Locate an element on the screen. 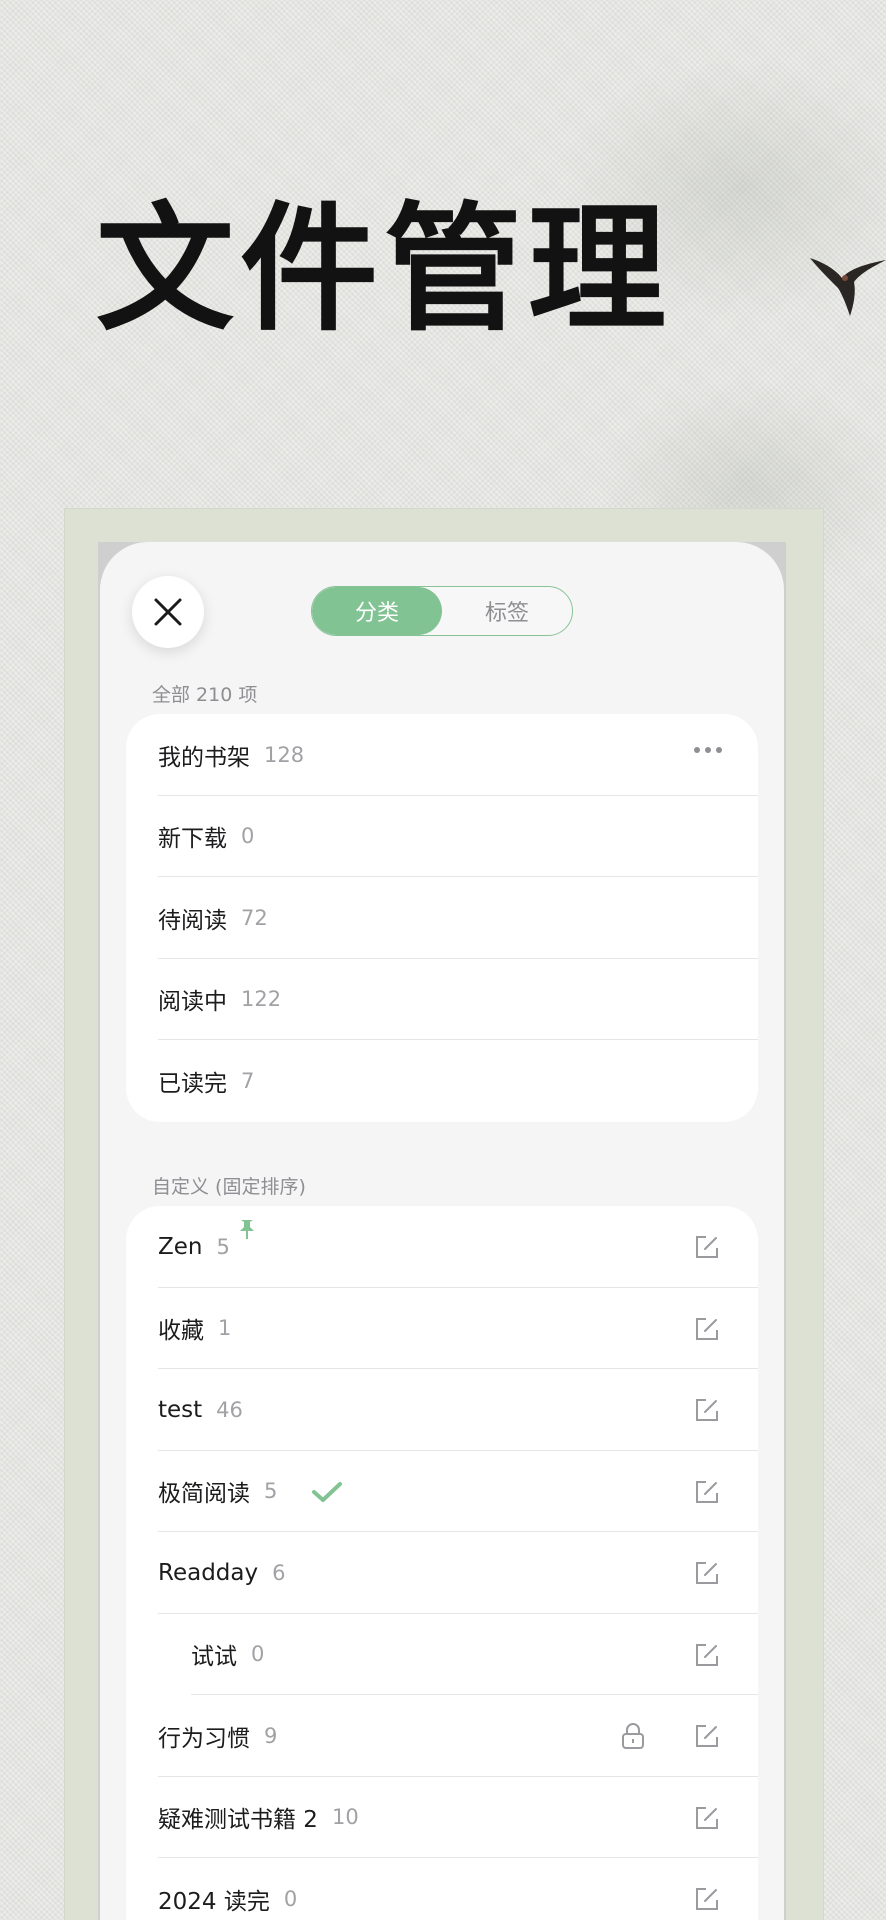 This screenshot has width=886, height=1920. list-item-my-shelf: 我的书架 128 is located at coordinates (442, 755).